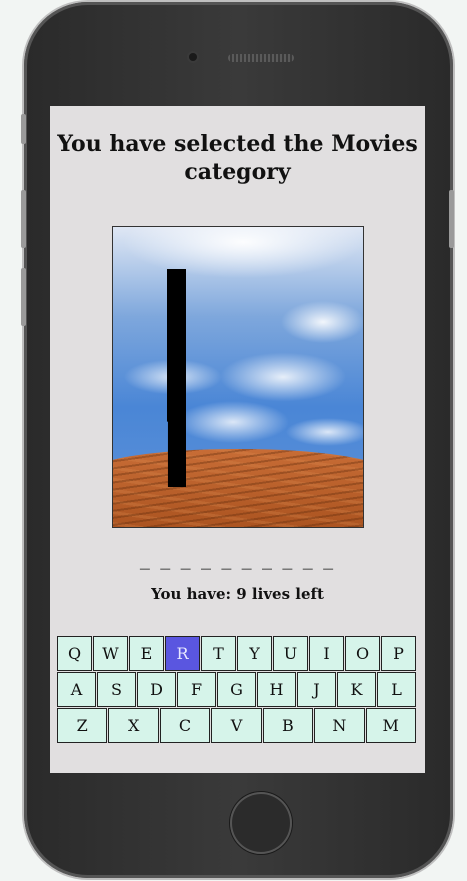 The width and height of the screenshot is (467, 881). Describe the element at coordinates (193, 57) in the screenshot. I see `front-camera` at that location.